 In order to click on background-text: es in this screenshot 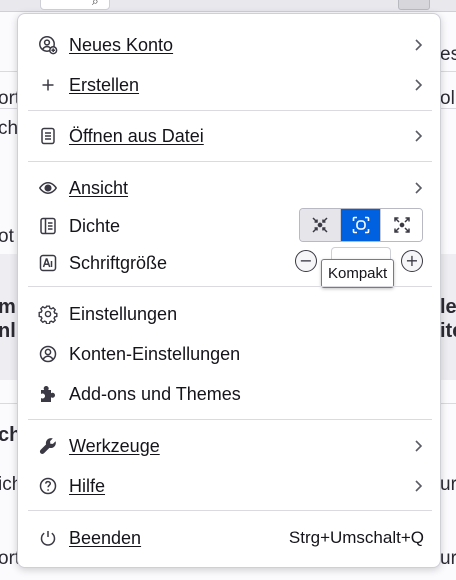, I will do `click(448, 54)`.